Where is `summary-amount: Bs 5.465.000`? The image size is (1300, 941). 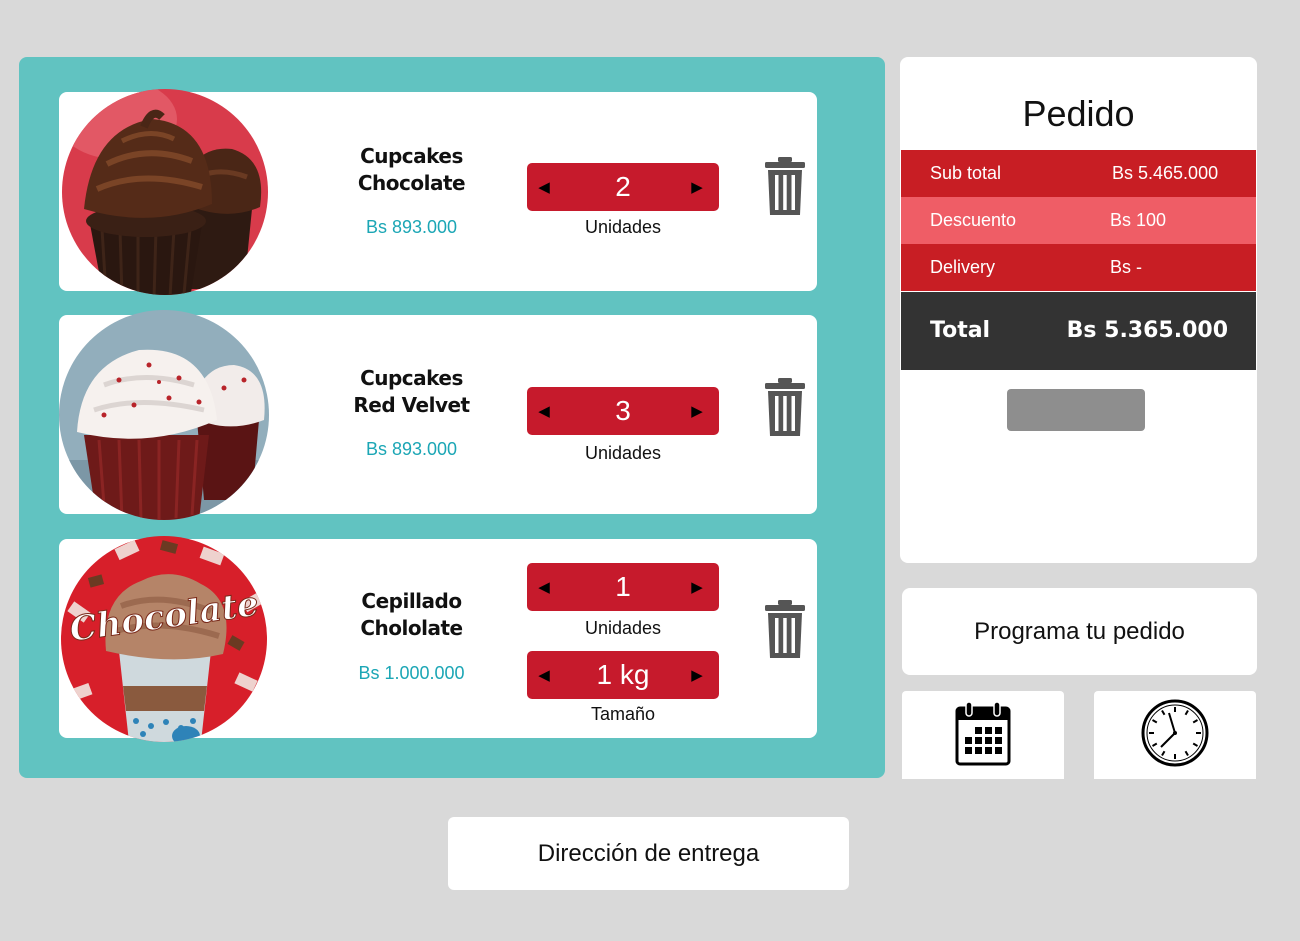
summary-amount: Bs 5.465.000 is located at coordinates (1165, 173).